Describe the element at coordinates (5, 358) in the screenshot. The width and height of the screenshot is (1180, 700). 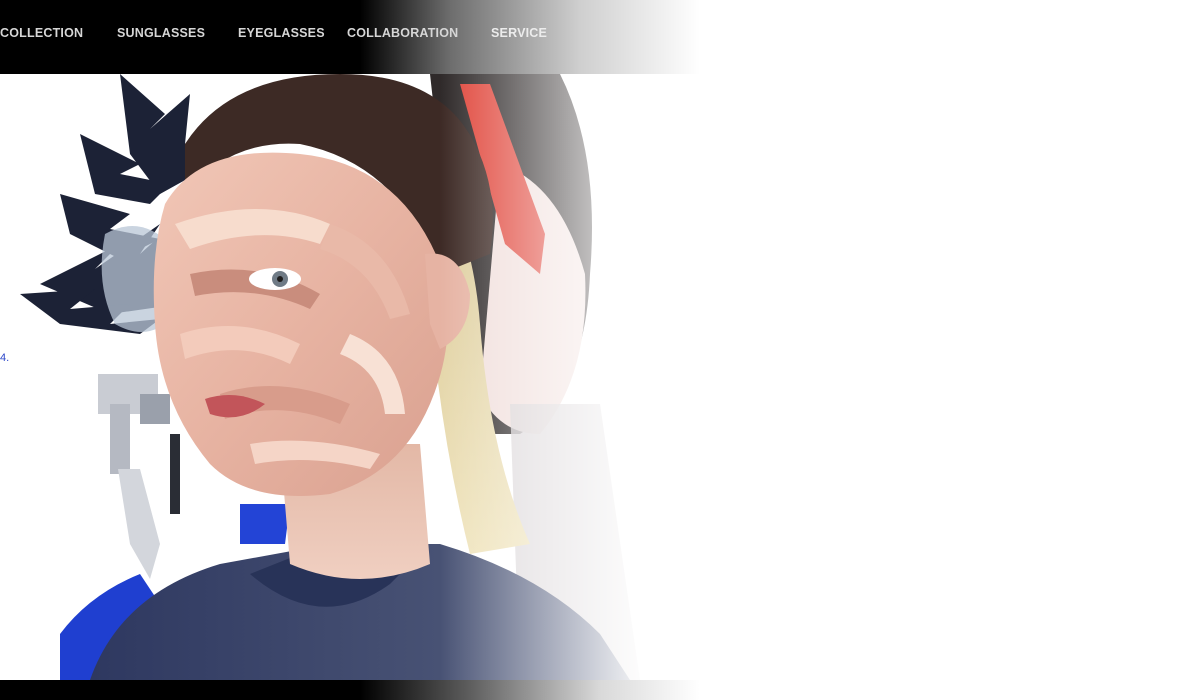
I see `edge-mark: 4.` at that location.